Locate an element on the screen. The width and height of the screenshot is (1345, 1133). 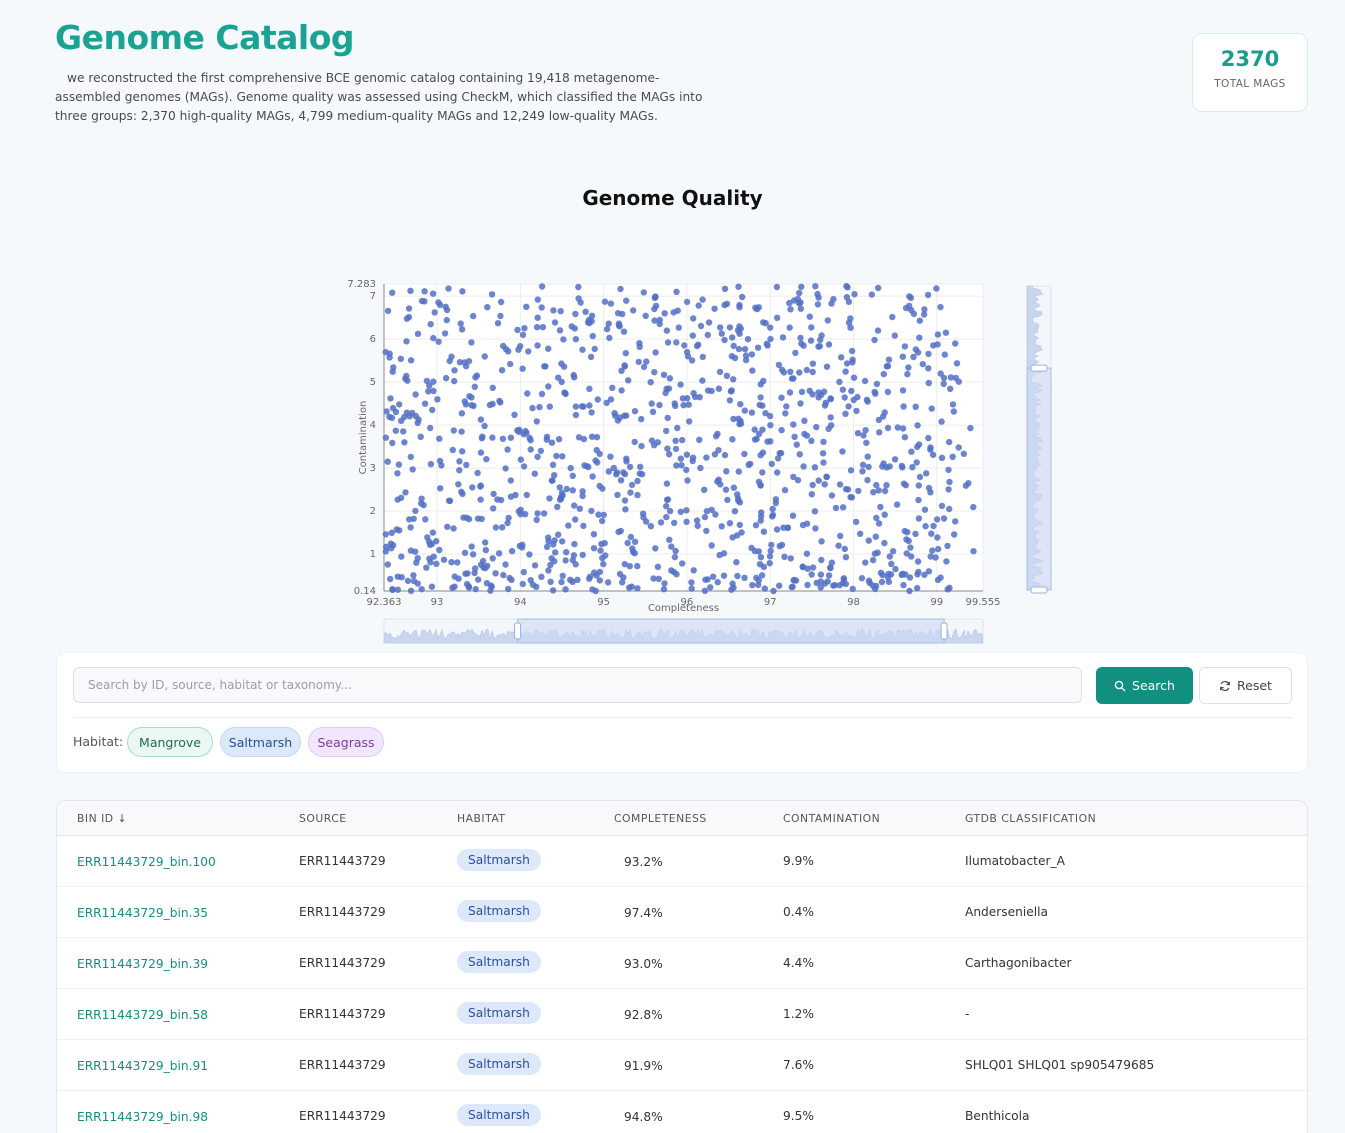
bin-id-link: ERR11443729_bin.35 is located at coordinates (142, 913).